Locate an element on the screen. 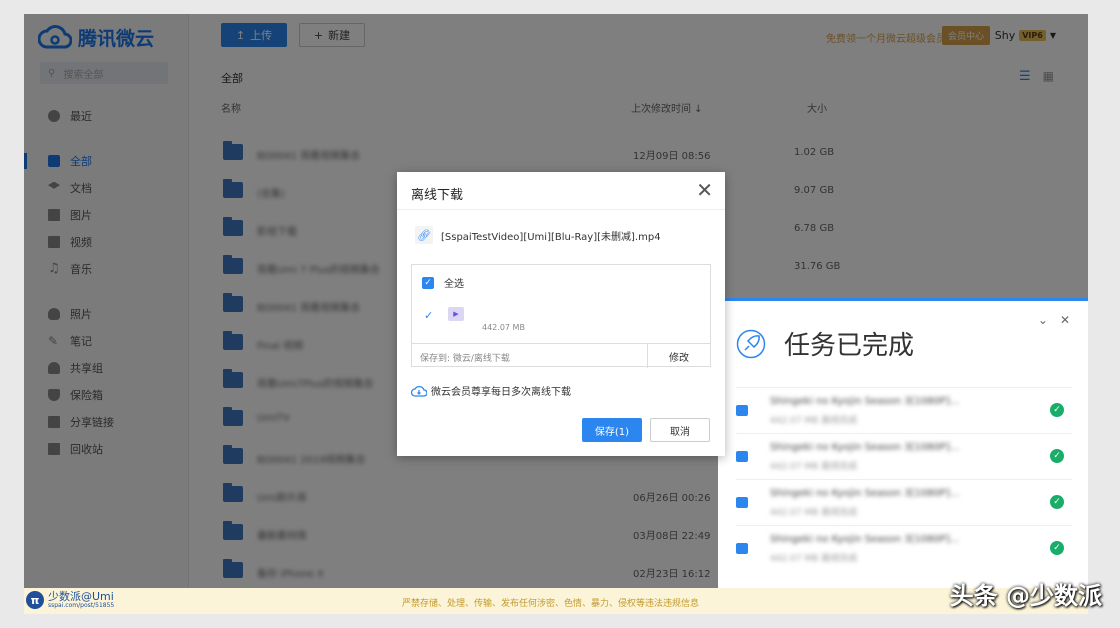  select-all-checkbox: ✓ 全选 is located at coordinates (443, 282).